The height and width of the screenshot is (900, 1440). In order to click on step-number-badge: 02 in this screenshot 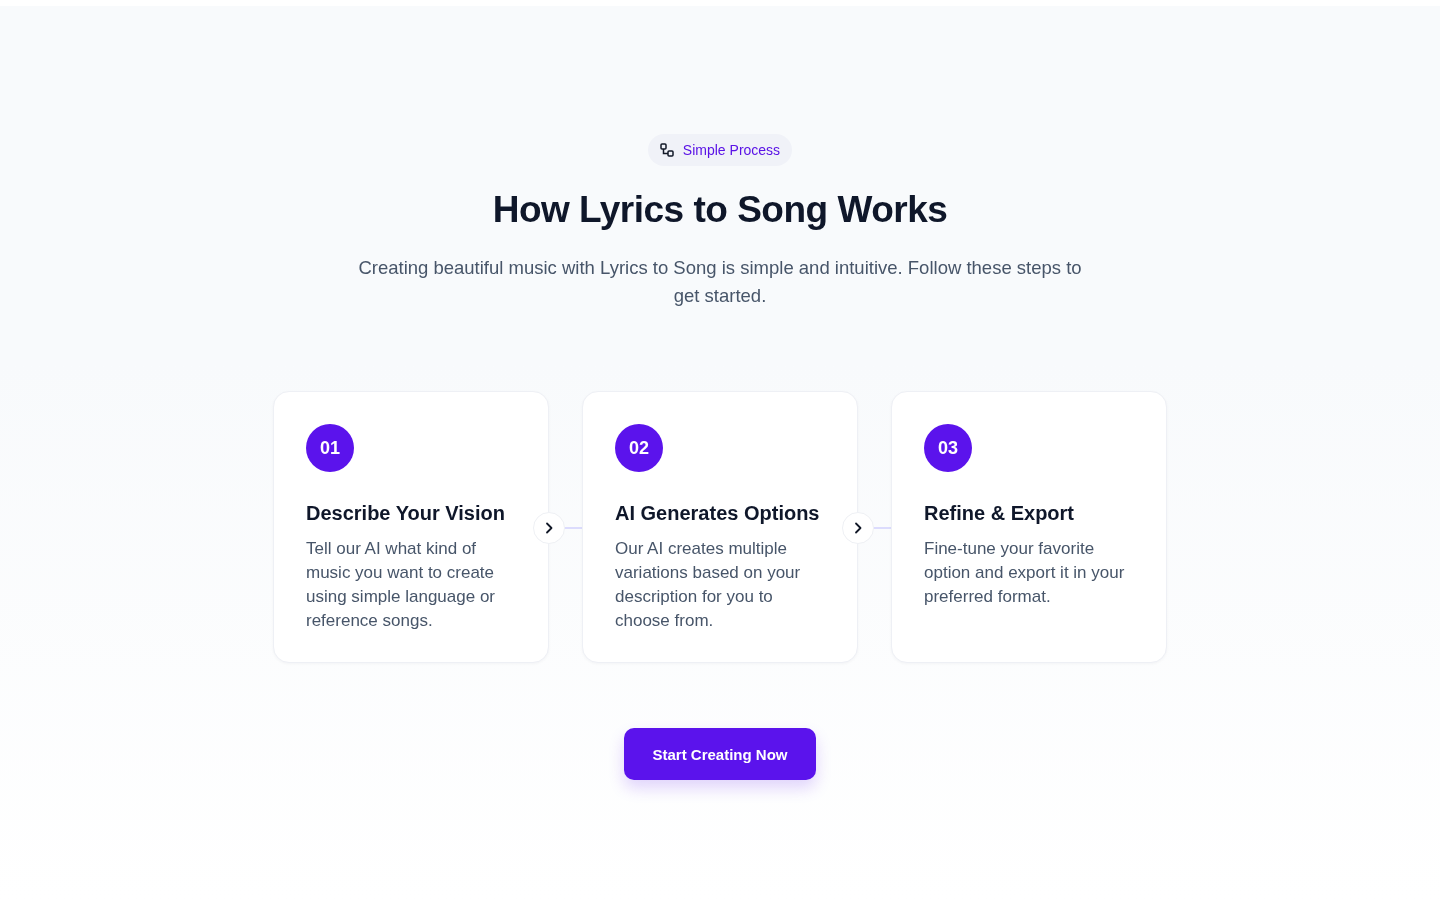, I will do `click(639, 448)`.